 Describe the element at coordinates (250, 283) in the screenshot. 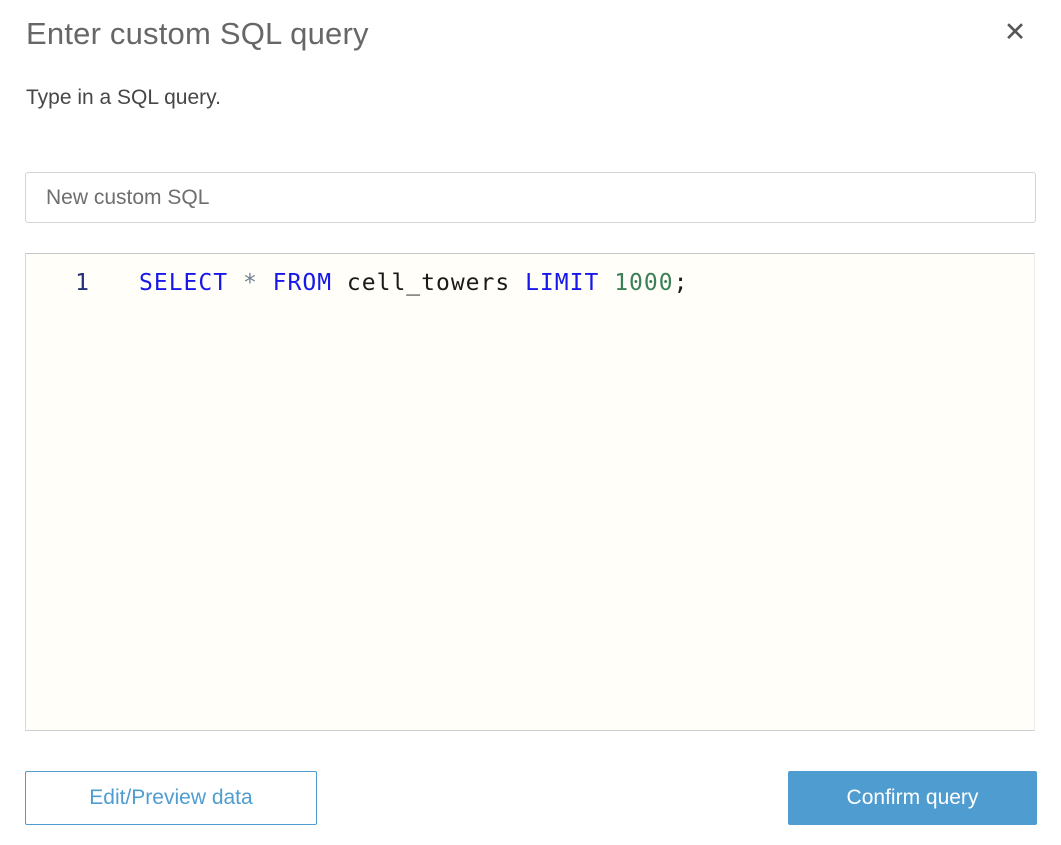

I see `code-token: *` at that location.